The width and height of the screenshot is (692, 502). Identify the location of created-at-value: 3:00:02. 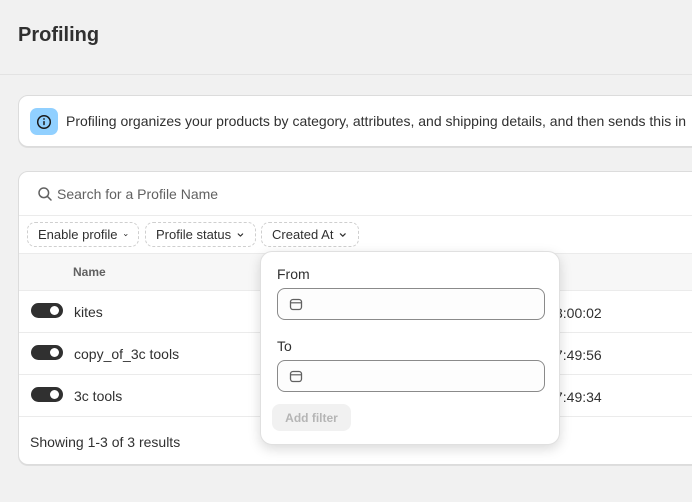
(578, 313).